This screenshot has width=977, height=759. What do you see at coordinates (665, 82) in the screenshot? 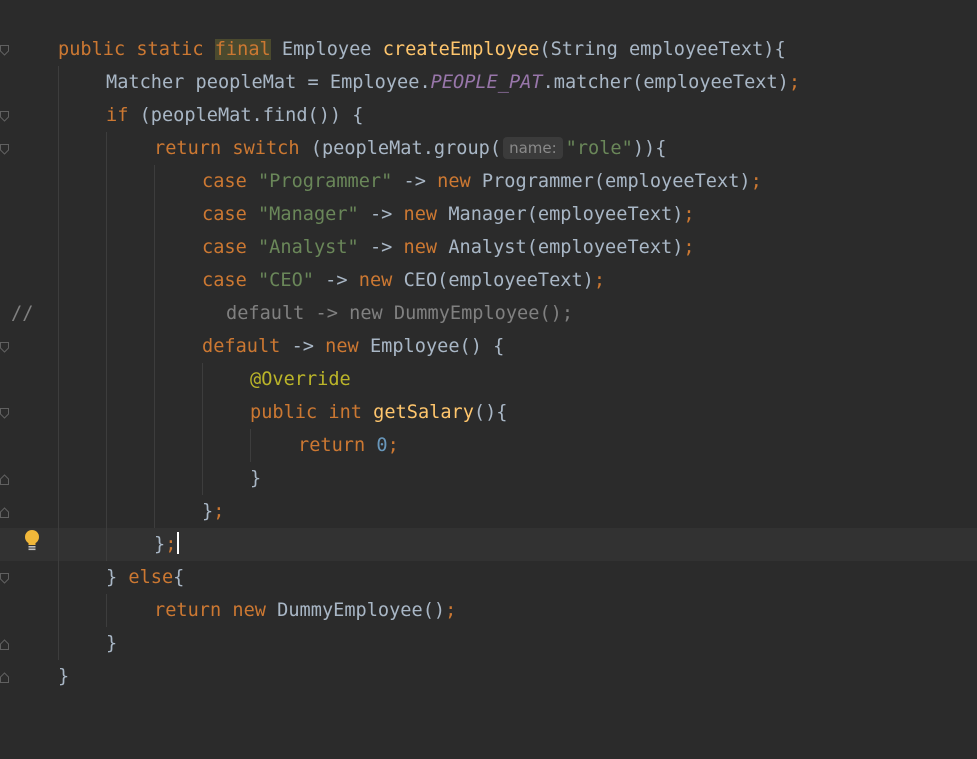
I see `code-text: .matcher(employeeText)` at bounding box center [665, 82].